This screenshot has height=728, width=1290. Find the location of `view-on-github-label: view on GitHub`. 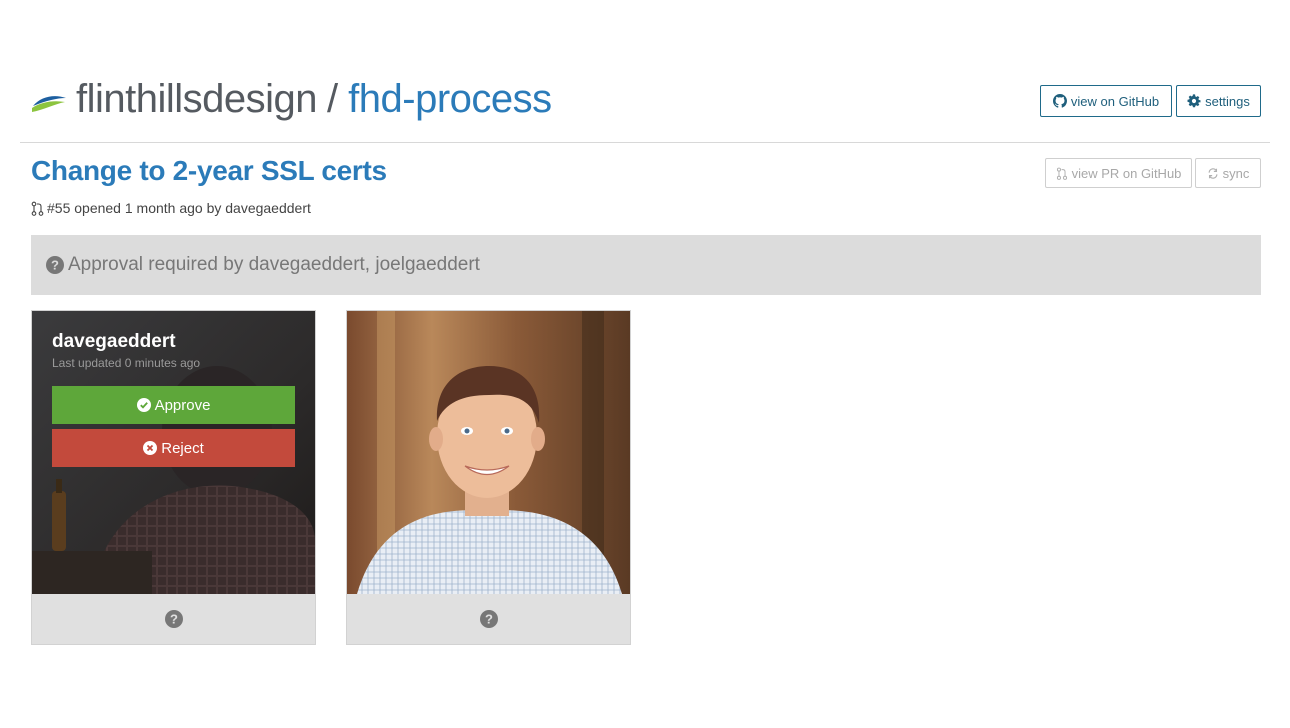

view-on-github-label: view on GitHub is located at coordinates (1115, 101).